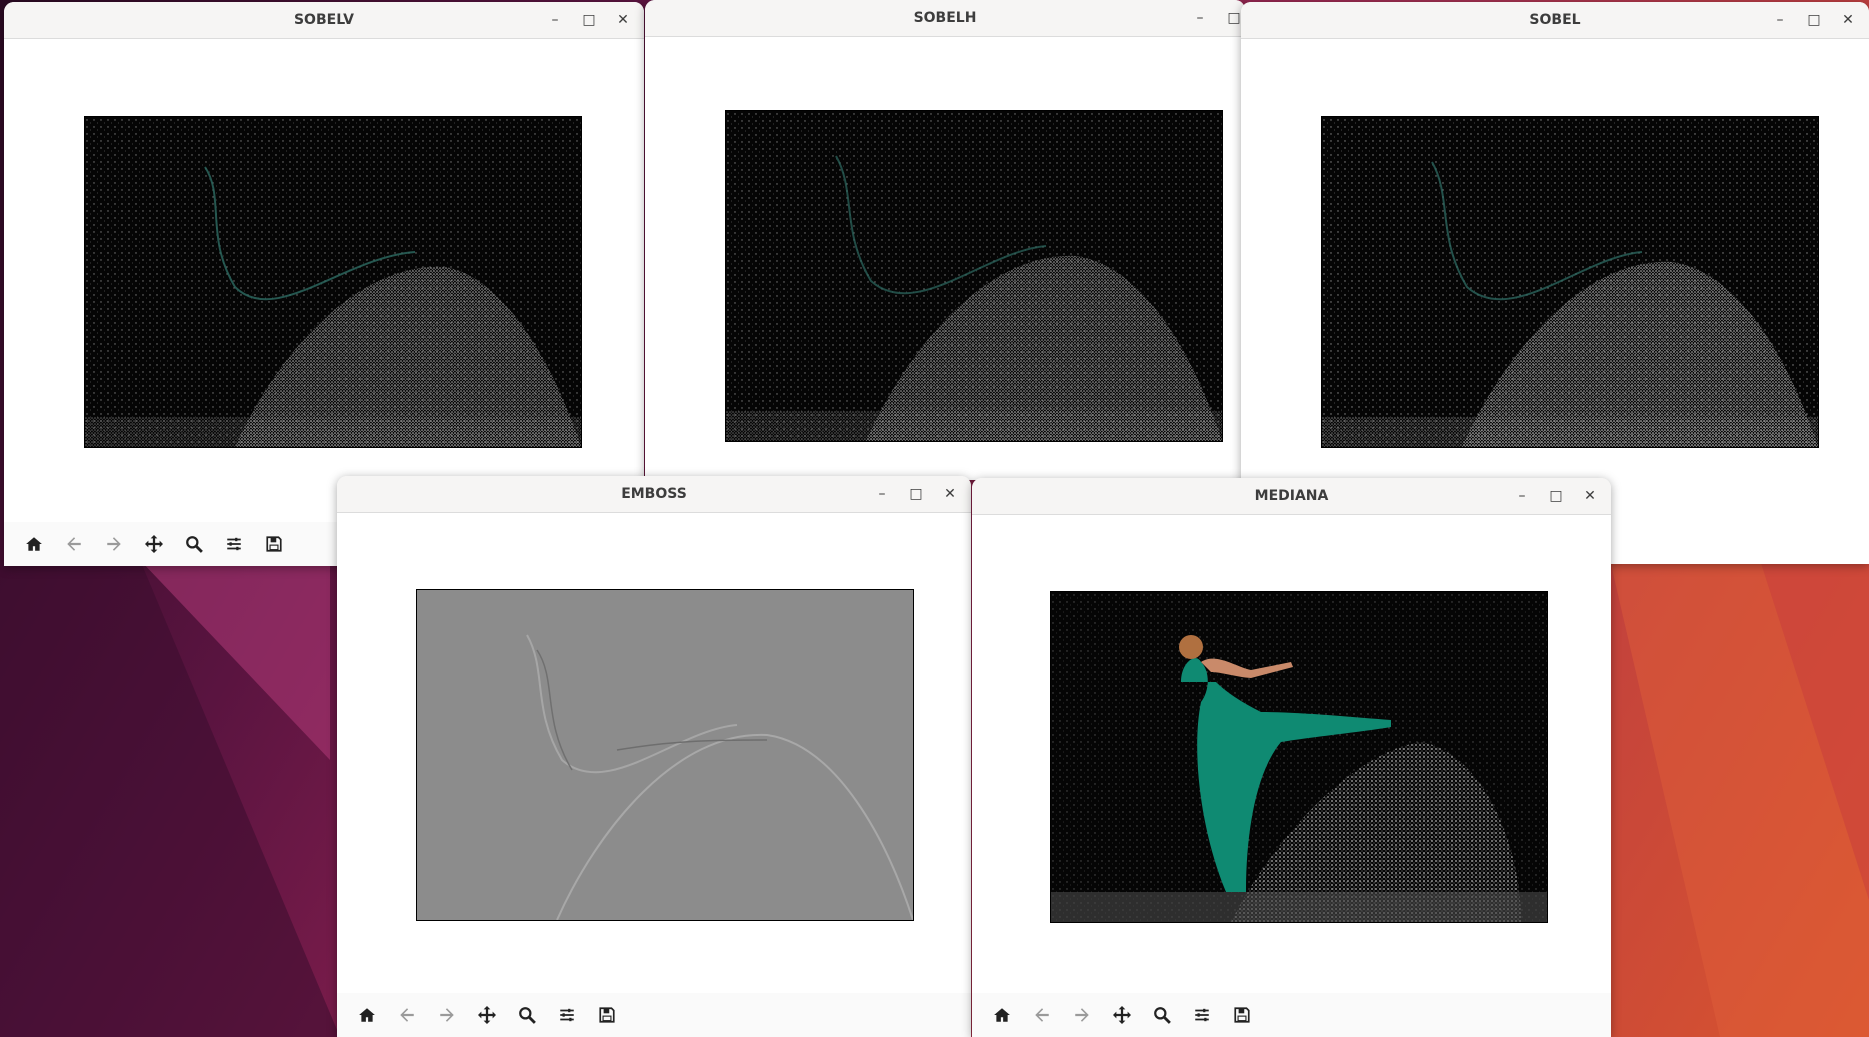  I want to click on window-title: SOBELH, so click(945, 18).